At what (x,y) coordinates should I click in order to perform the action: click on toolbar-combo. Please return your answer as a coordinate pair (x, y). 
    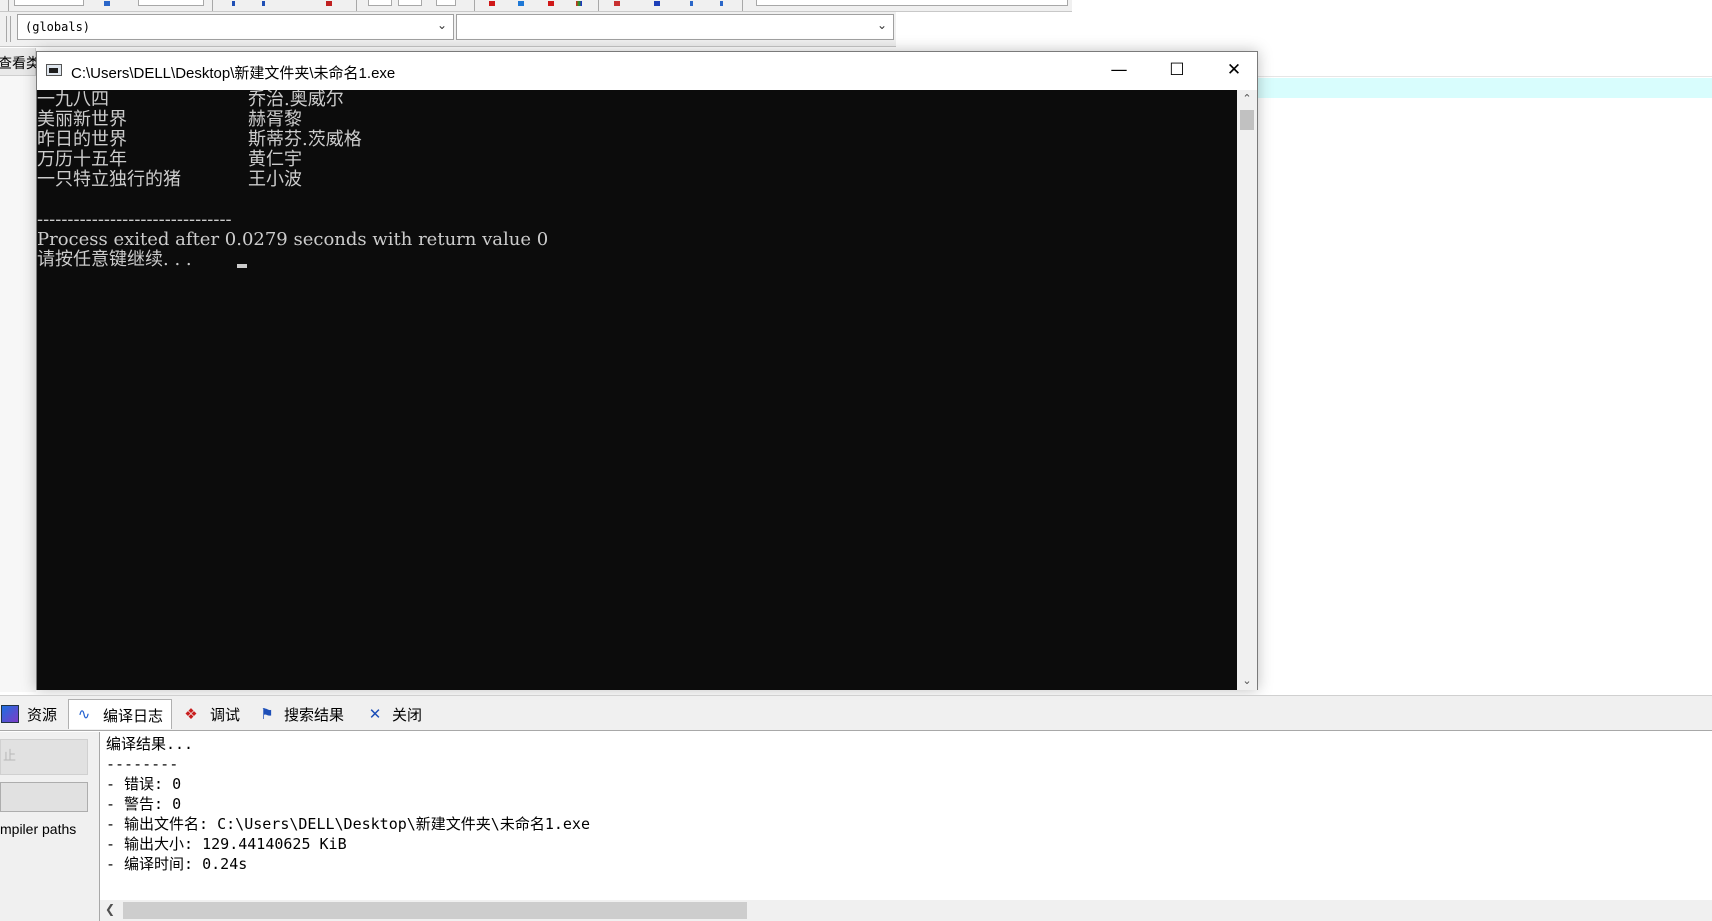
    Looking at the image, I should click on (912, 3).